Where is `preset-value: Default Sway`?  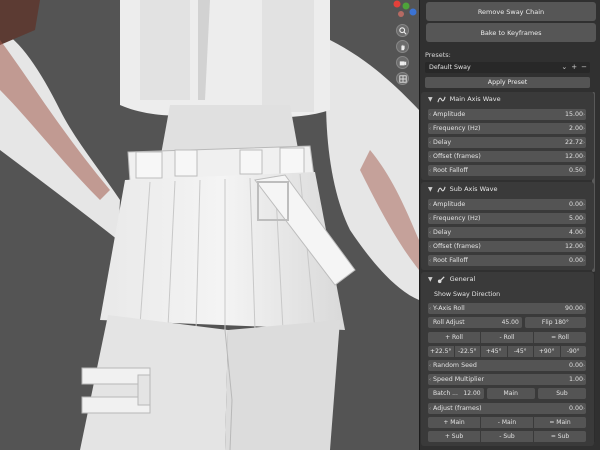 preset-value: Default Sway is located at coordinates (450, 67).